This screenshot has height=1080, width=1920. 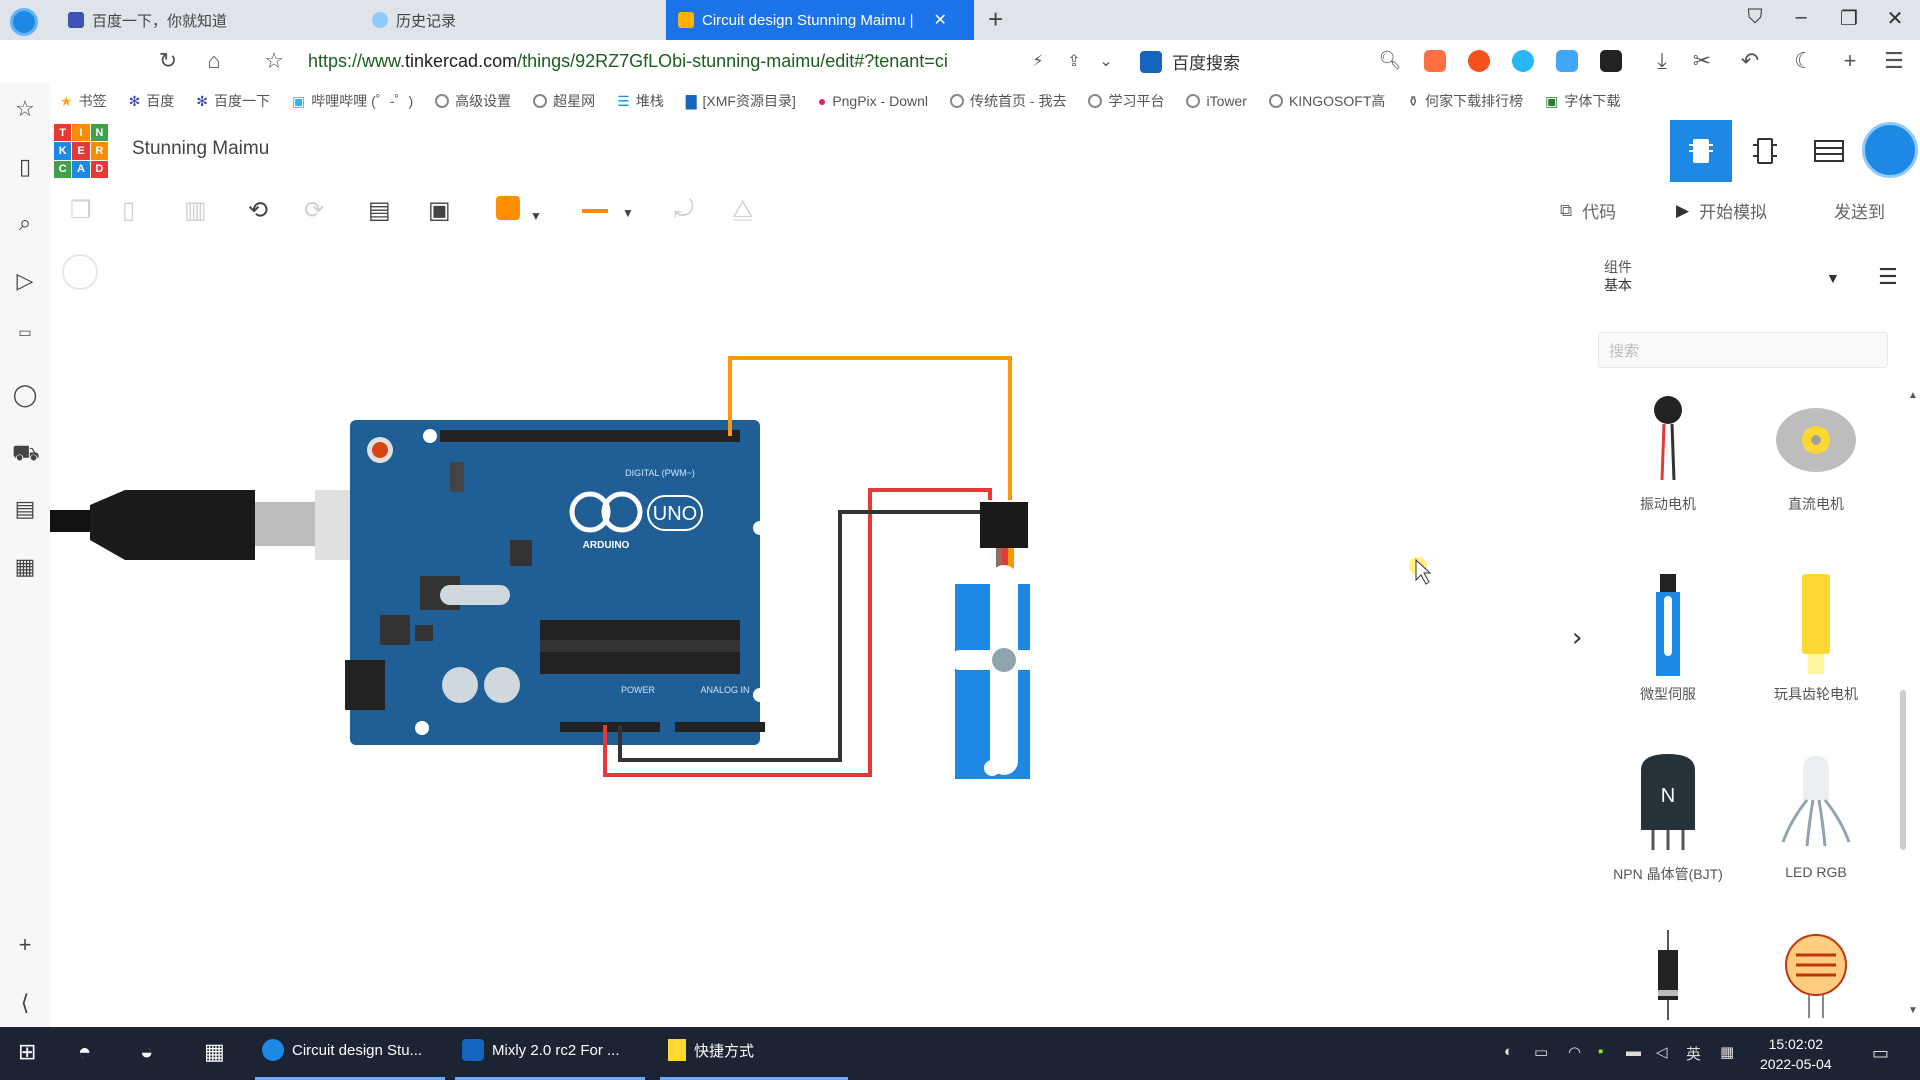 What do you see at coordinates (1804, 61) in the screenshot?
I see `night-mode-icon: ☾` at bounding box center [1804, 61].